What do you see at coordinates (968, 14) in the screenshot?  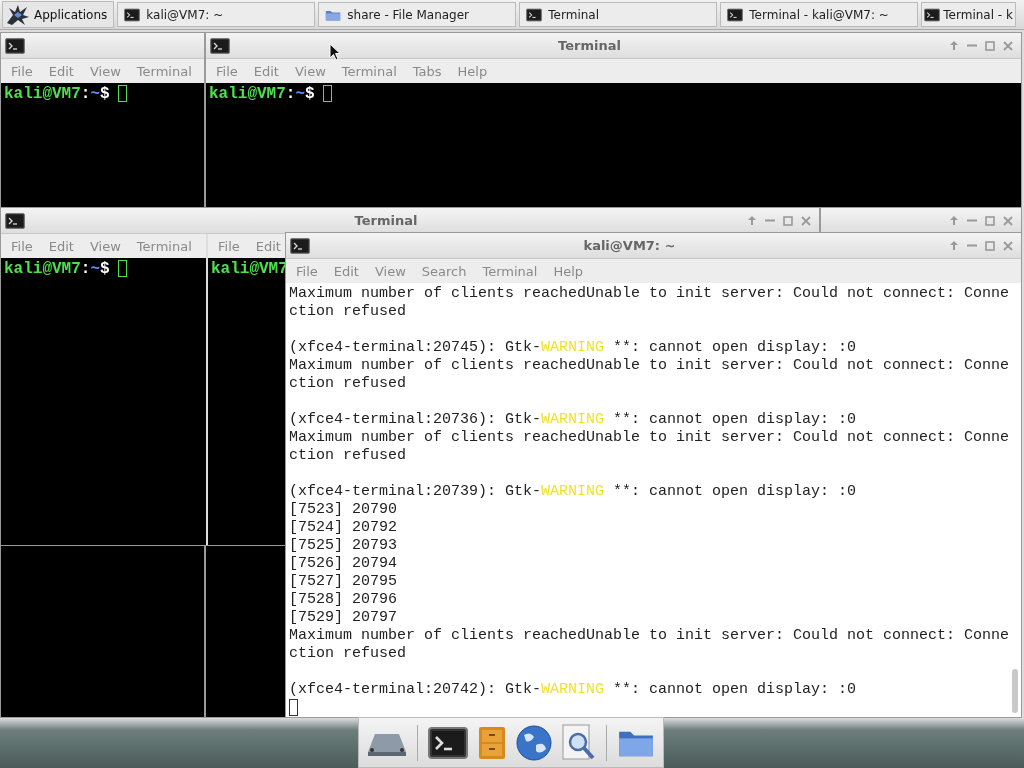 I see `taskbar-button: Terminal - k` at bounding box center [968, 14].